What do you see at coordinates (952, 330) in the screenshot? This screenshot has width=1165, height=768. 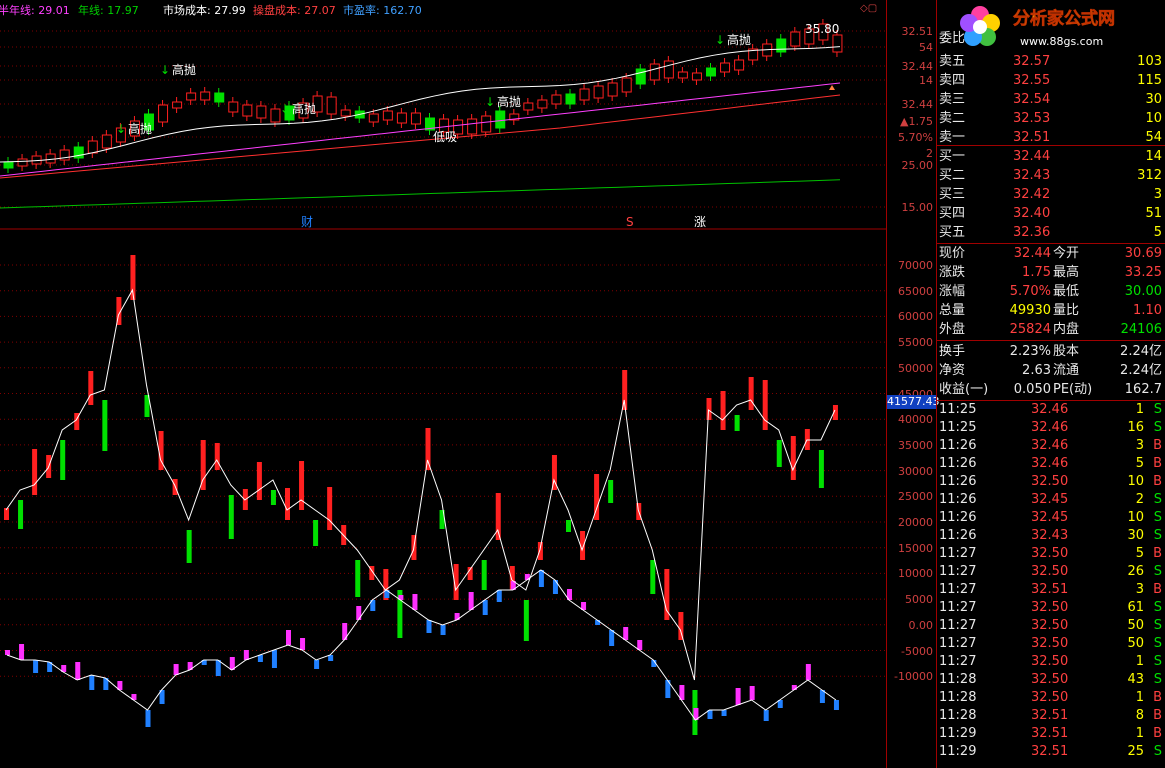 I see `field-label: 外盘` at bounding box center [952, 330].